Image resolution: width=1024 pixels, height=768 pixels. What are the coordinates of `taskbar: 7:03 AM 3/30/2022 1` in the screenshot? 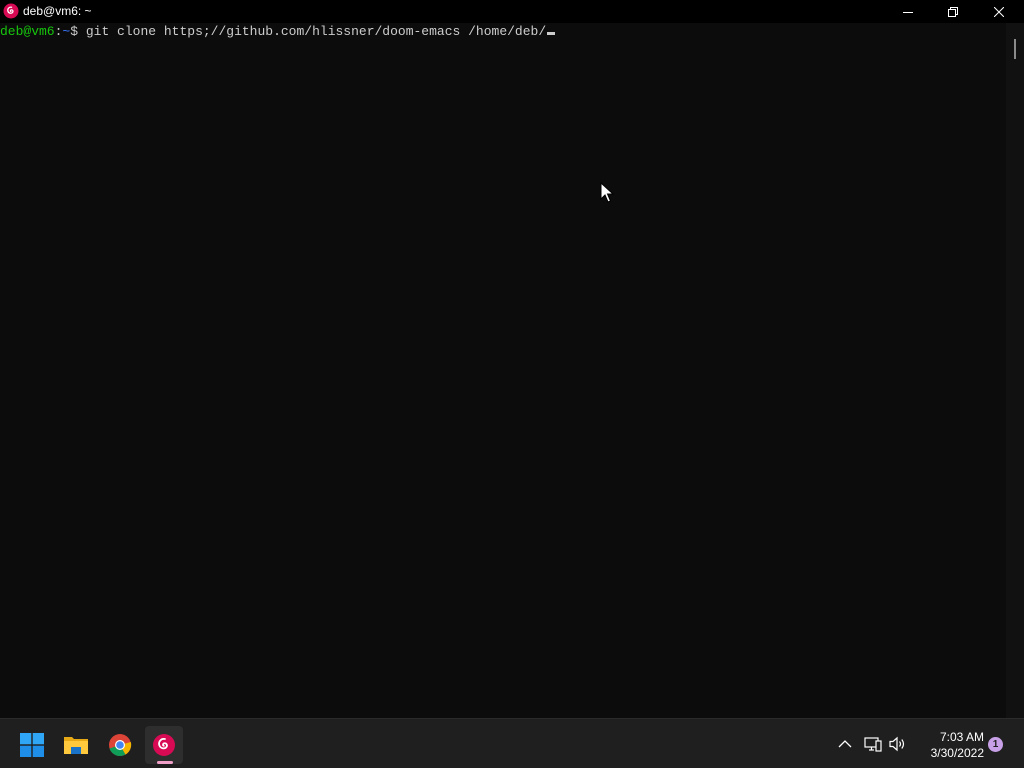 It's located at (512, 743).